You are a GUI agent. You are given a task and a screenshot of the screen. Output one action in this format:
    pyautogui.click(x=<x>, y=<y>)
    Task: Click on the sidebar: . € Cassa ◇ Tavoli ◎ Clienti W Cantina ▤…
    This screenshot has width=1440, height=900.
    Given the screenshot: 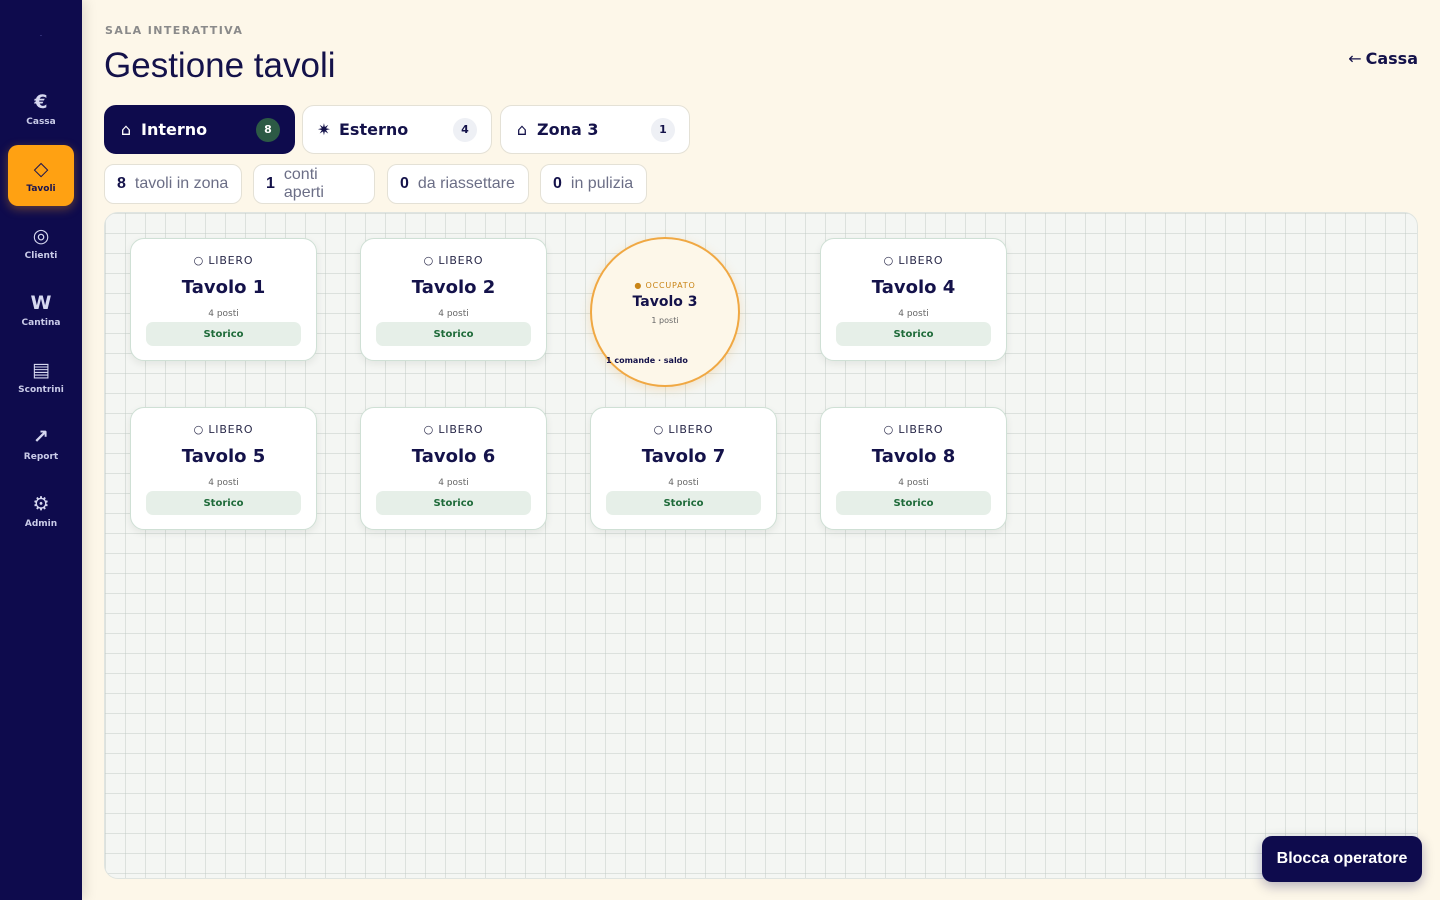 What is the action you would take?
    pyautogui.click(x=41, y=450)
    